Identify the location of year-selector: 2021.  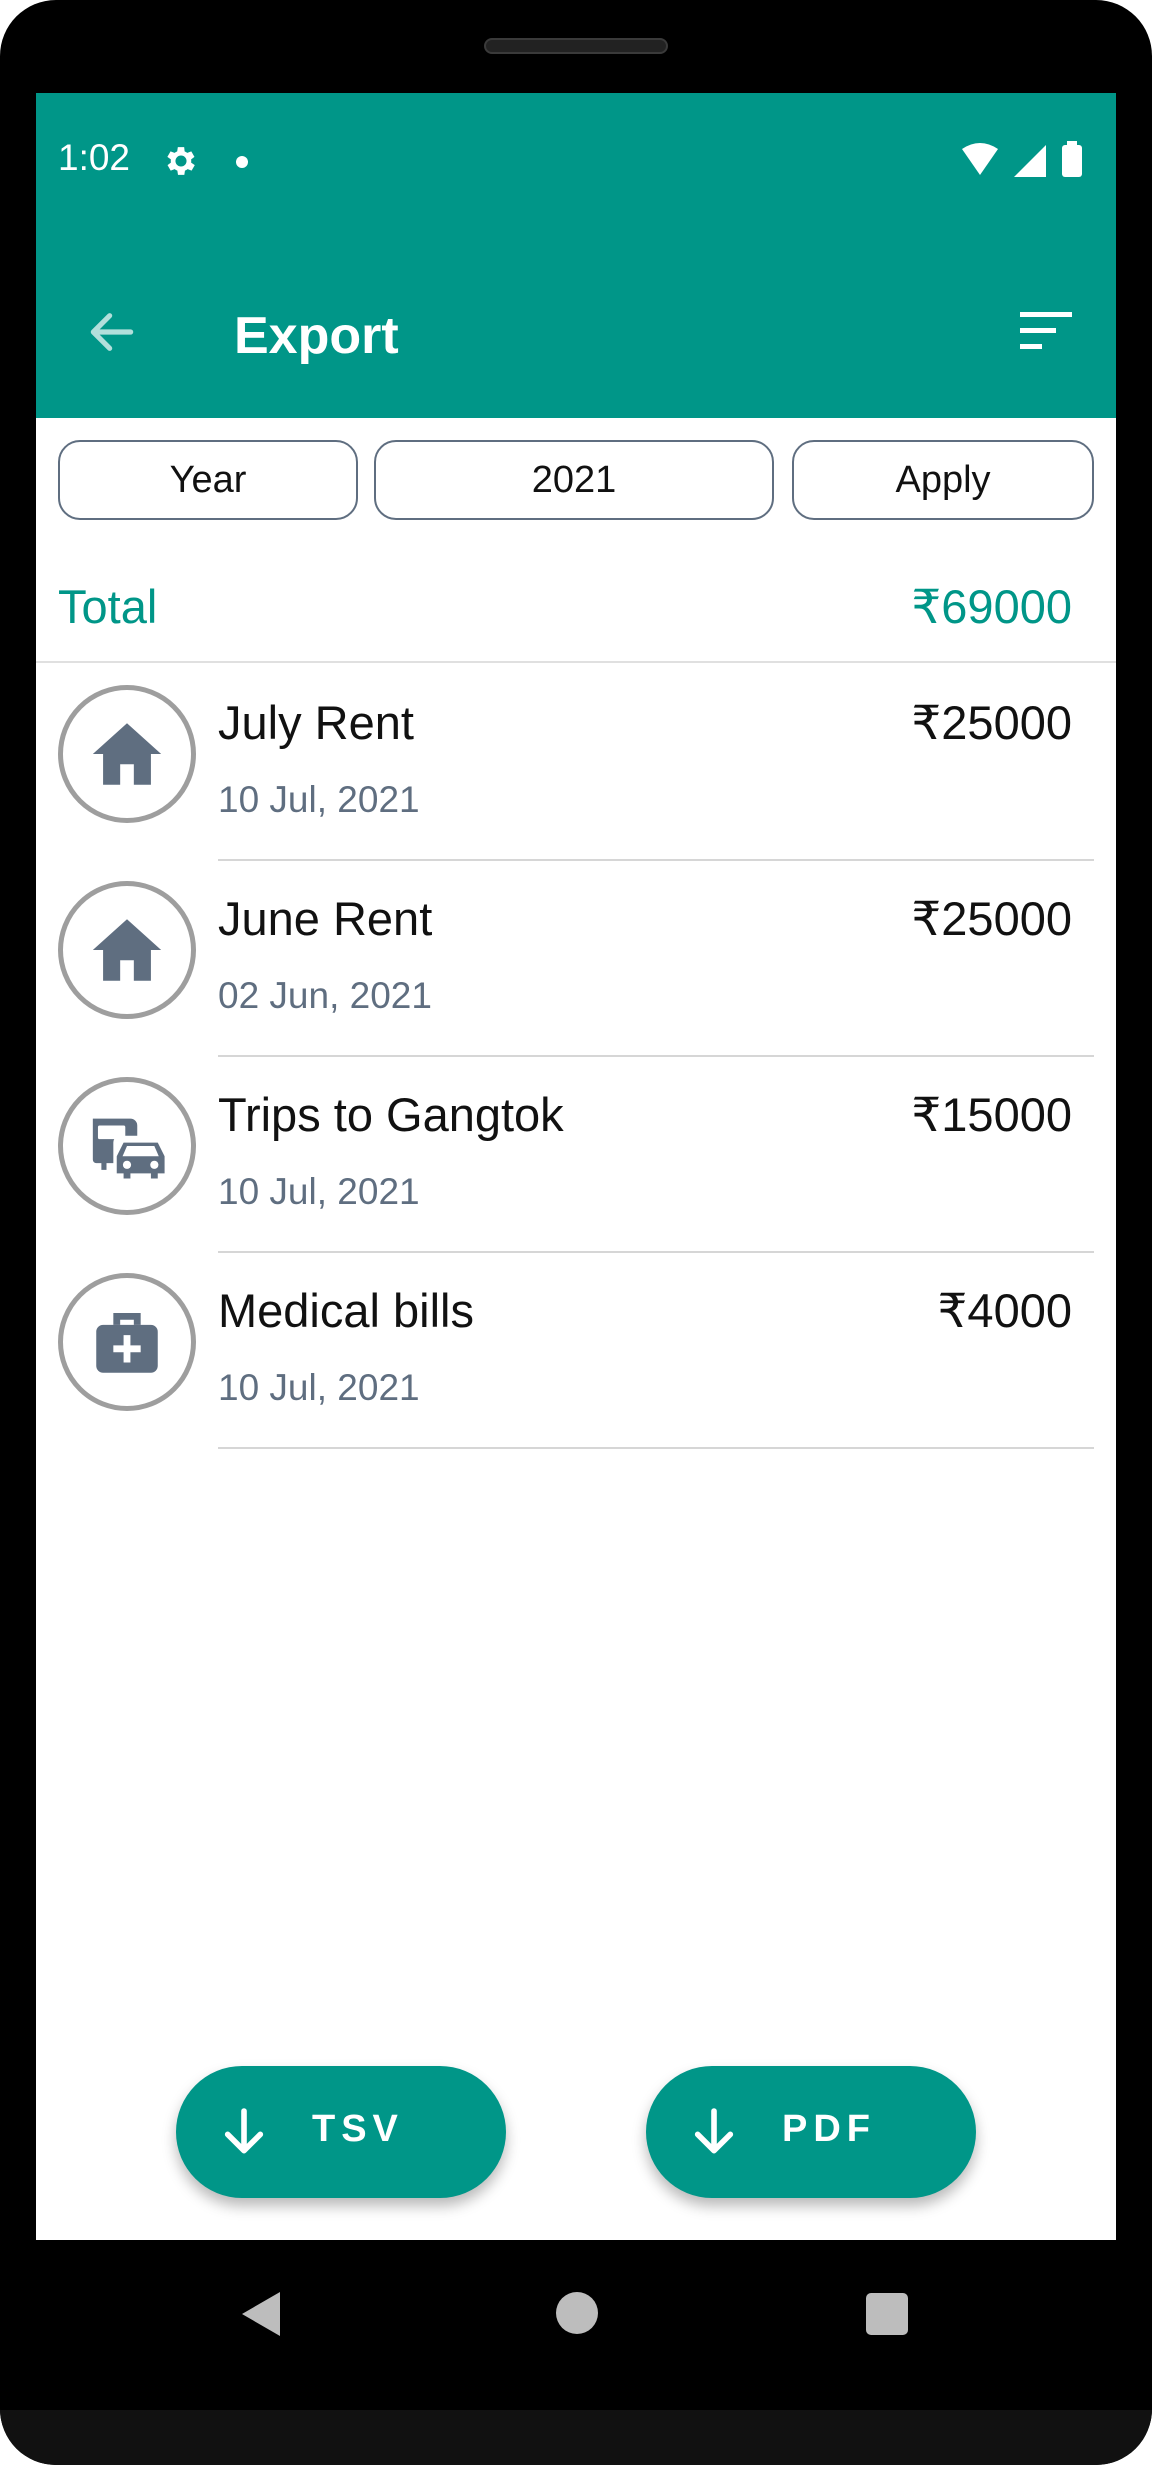
(574, 480).